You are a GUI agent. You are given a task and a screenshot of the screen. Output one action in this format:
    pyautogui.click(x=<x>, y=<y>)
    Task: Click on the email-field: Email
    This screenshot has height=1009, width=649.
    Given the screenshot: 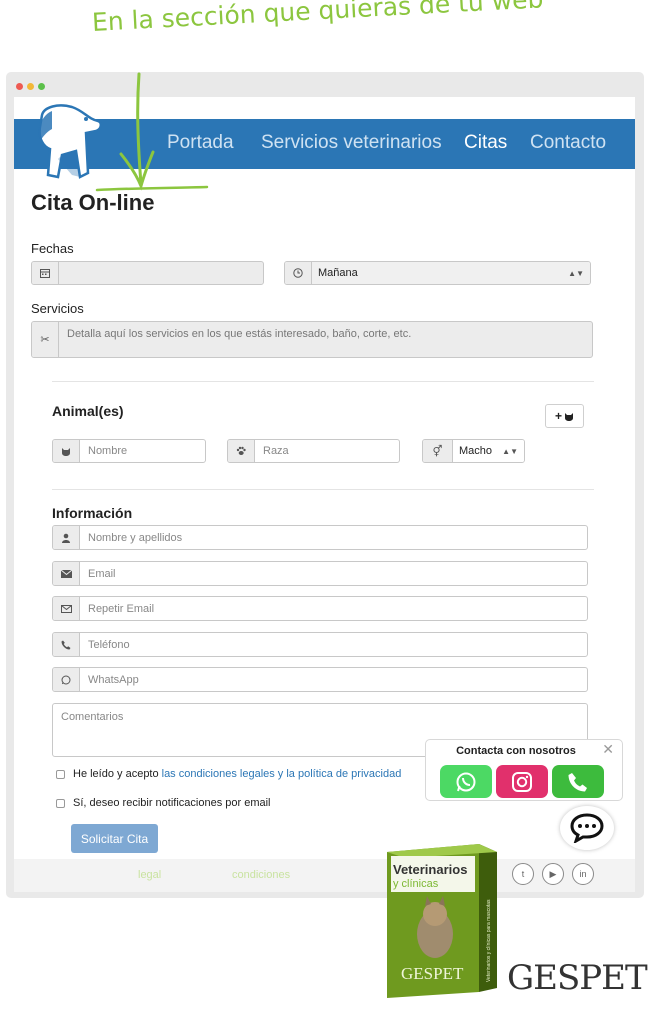 What is the action you would take?
    pyautogui.click(x=320, y=573)
    